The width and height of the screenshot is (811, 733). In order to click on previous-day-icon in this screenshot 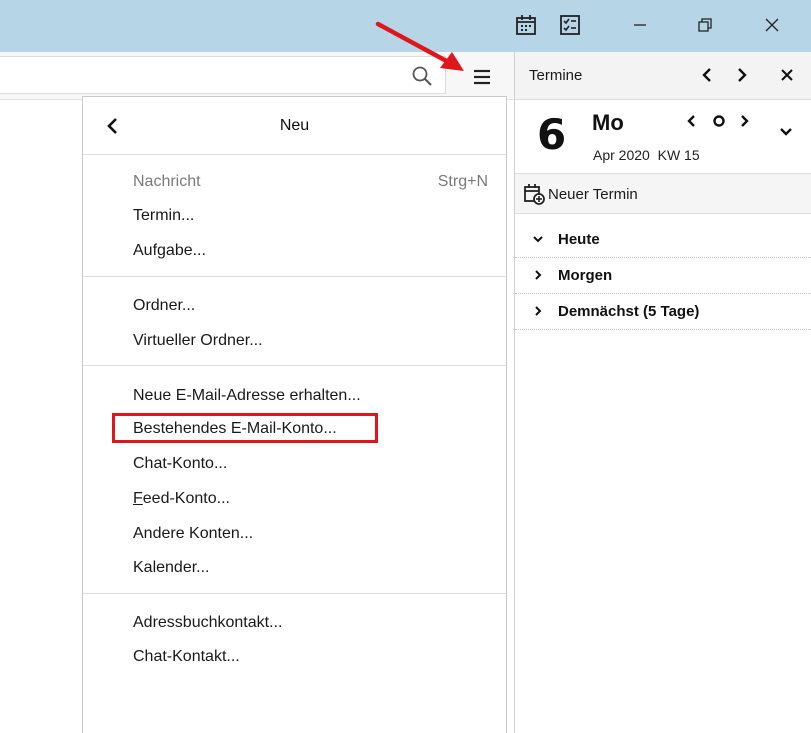, I will do `click(692, 123)`.